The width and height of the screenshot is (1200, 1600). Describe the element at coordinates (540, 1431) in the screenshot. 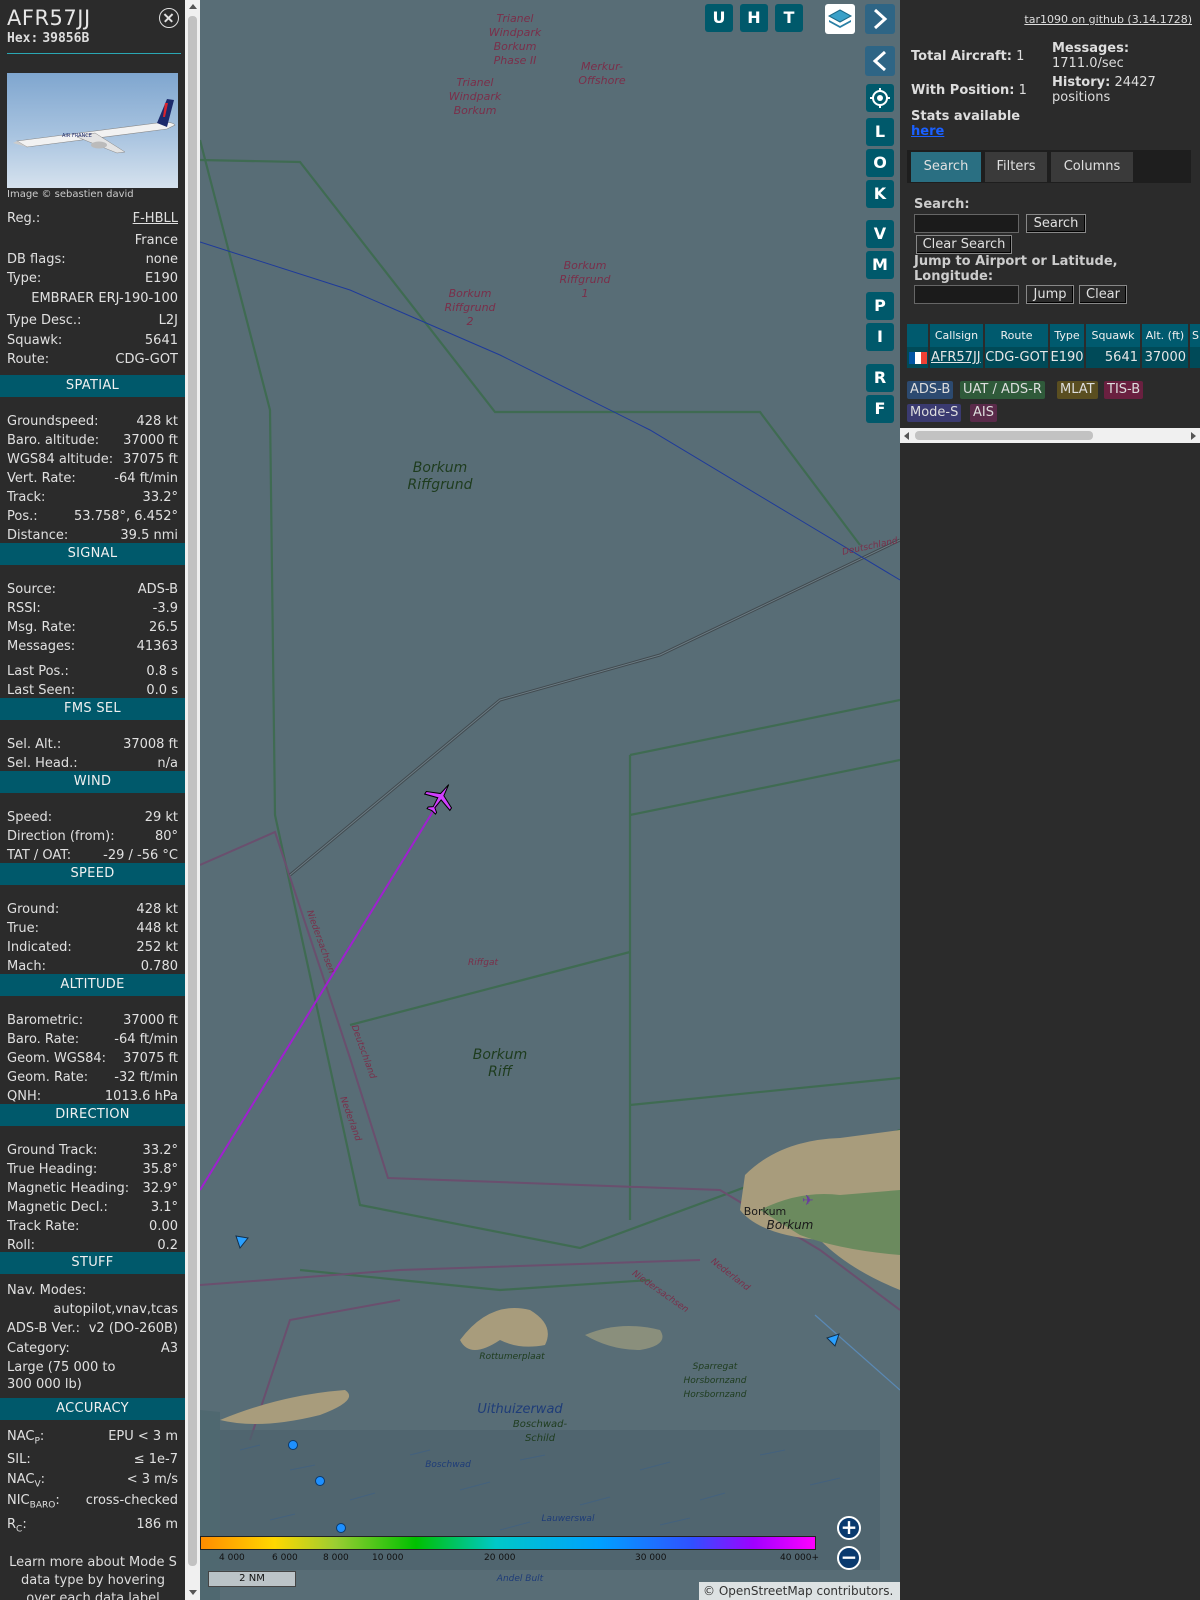

I see `map-label-boschwad-schild: Boschwad-Schild` at that location.